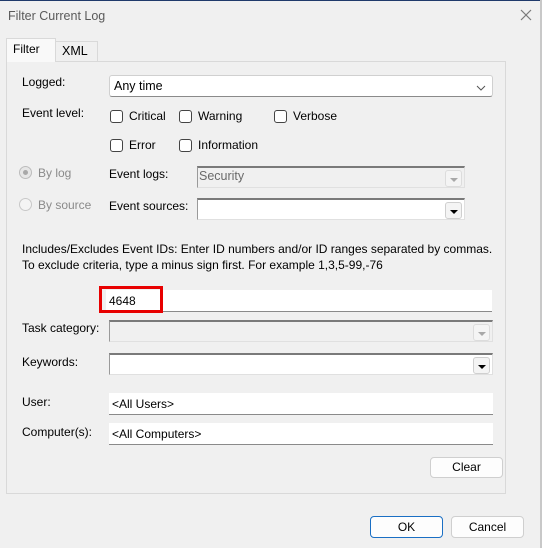 This screenshot has height=548, width=542. Describe the element at coordinates (25, 204) in the screenshot. I see `radio-by-source` at that location.